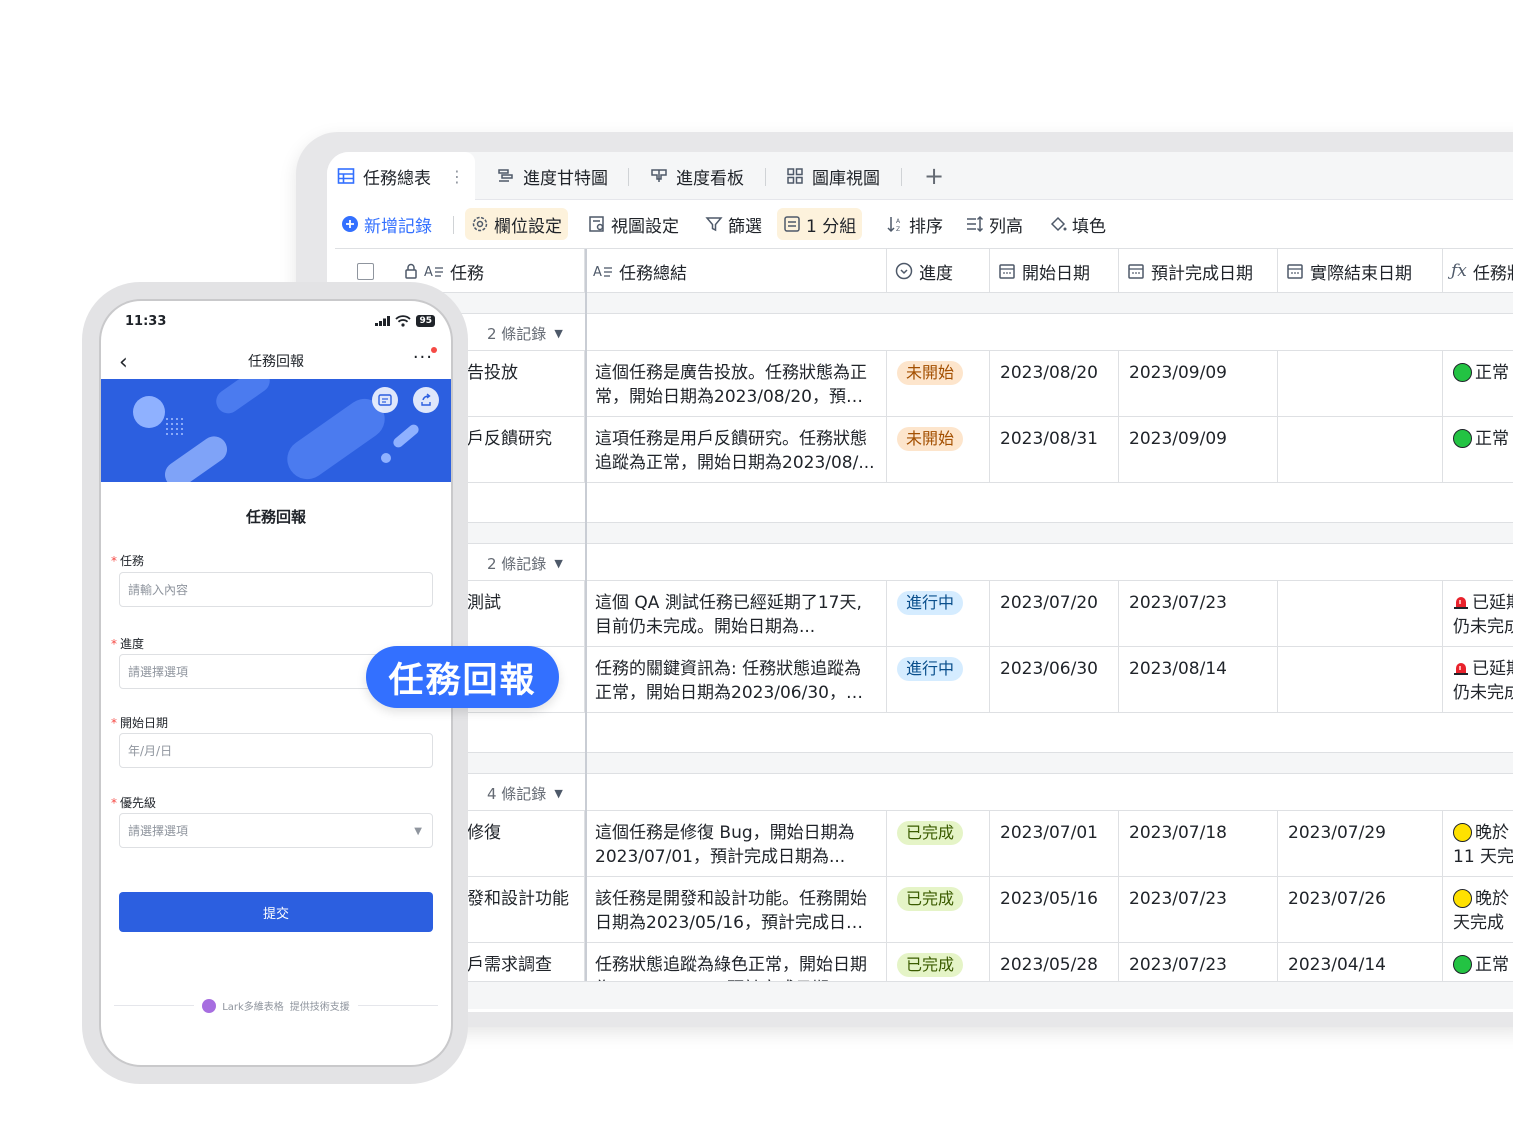 This screenshot has height=1131, width=1513. Describe the element at coordinates (1478, 923) in the screenshot. I see `status-detail: 天完成` at that location.